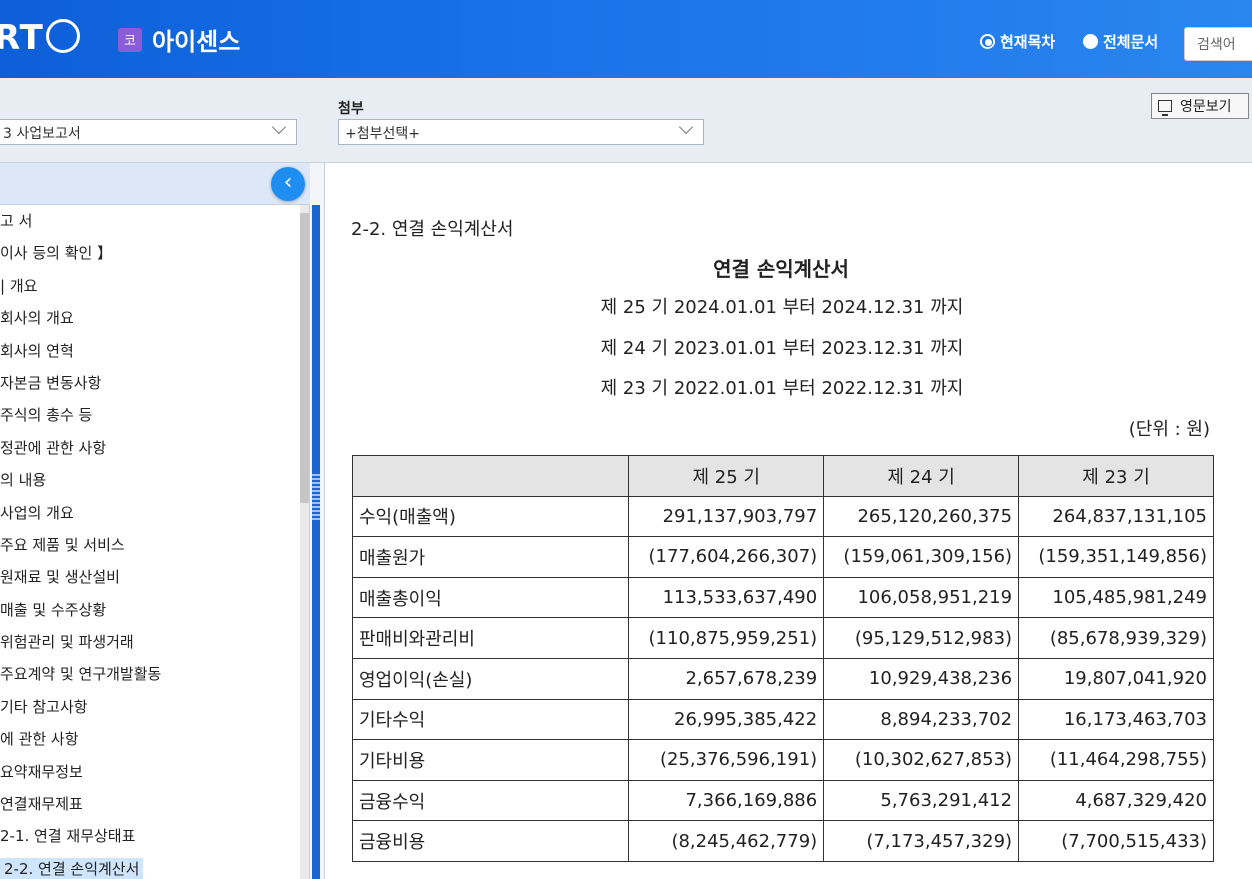  Describe the element at coordinates (921, 800) in the screenshot. I see `value-cell: 5,763,291,412` at that location.